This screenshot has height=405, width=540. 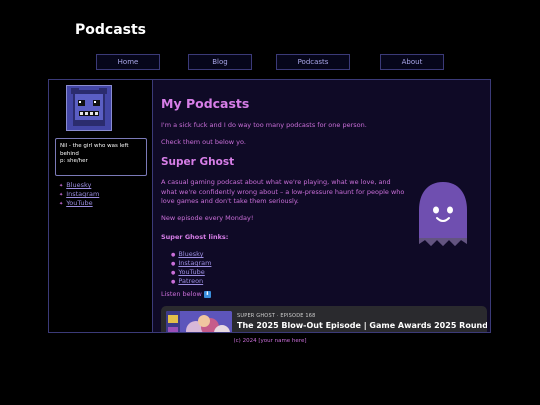 I want to click on nav-home: Home, so click(x=128, y=62).